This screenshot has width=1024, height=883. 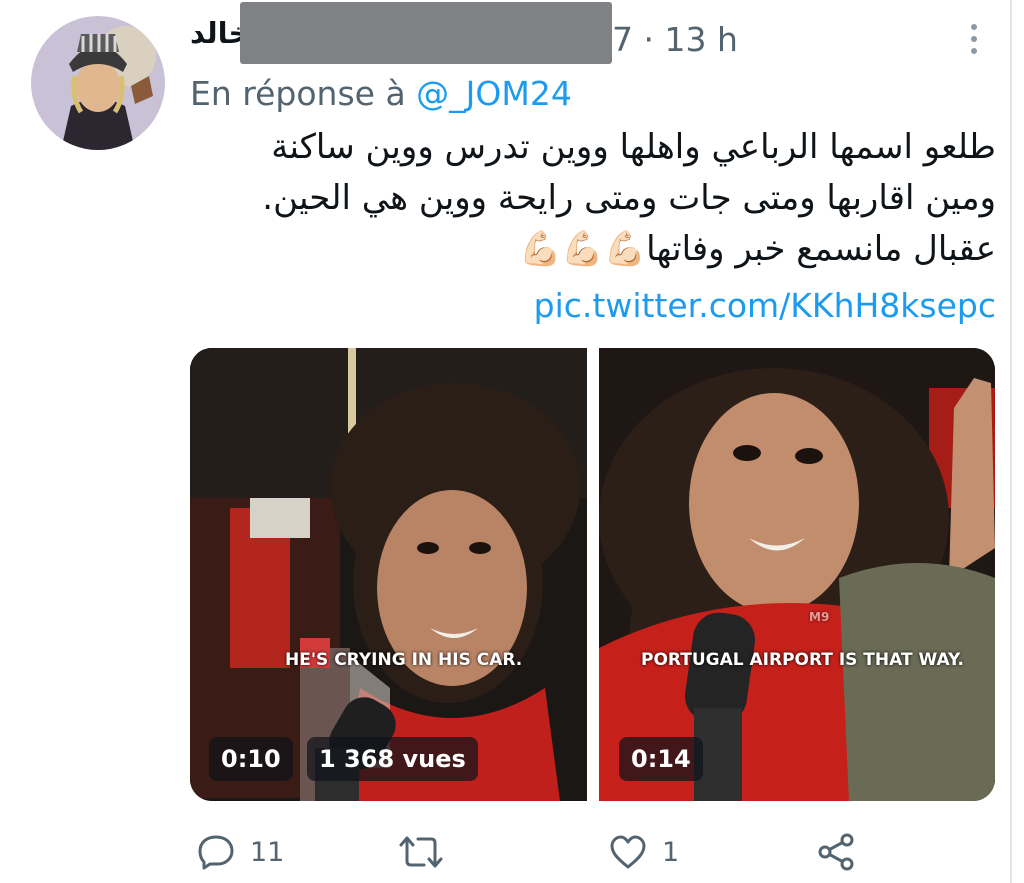 I want to click on retweet-icon, so click(x=421, y=852).